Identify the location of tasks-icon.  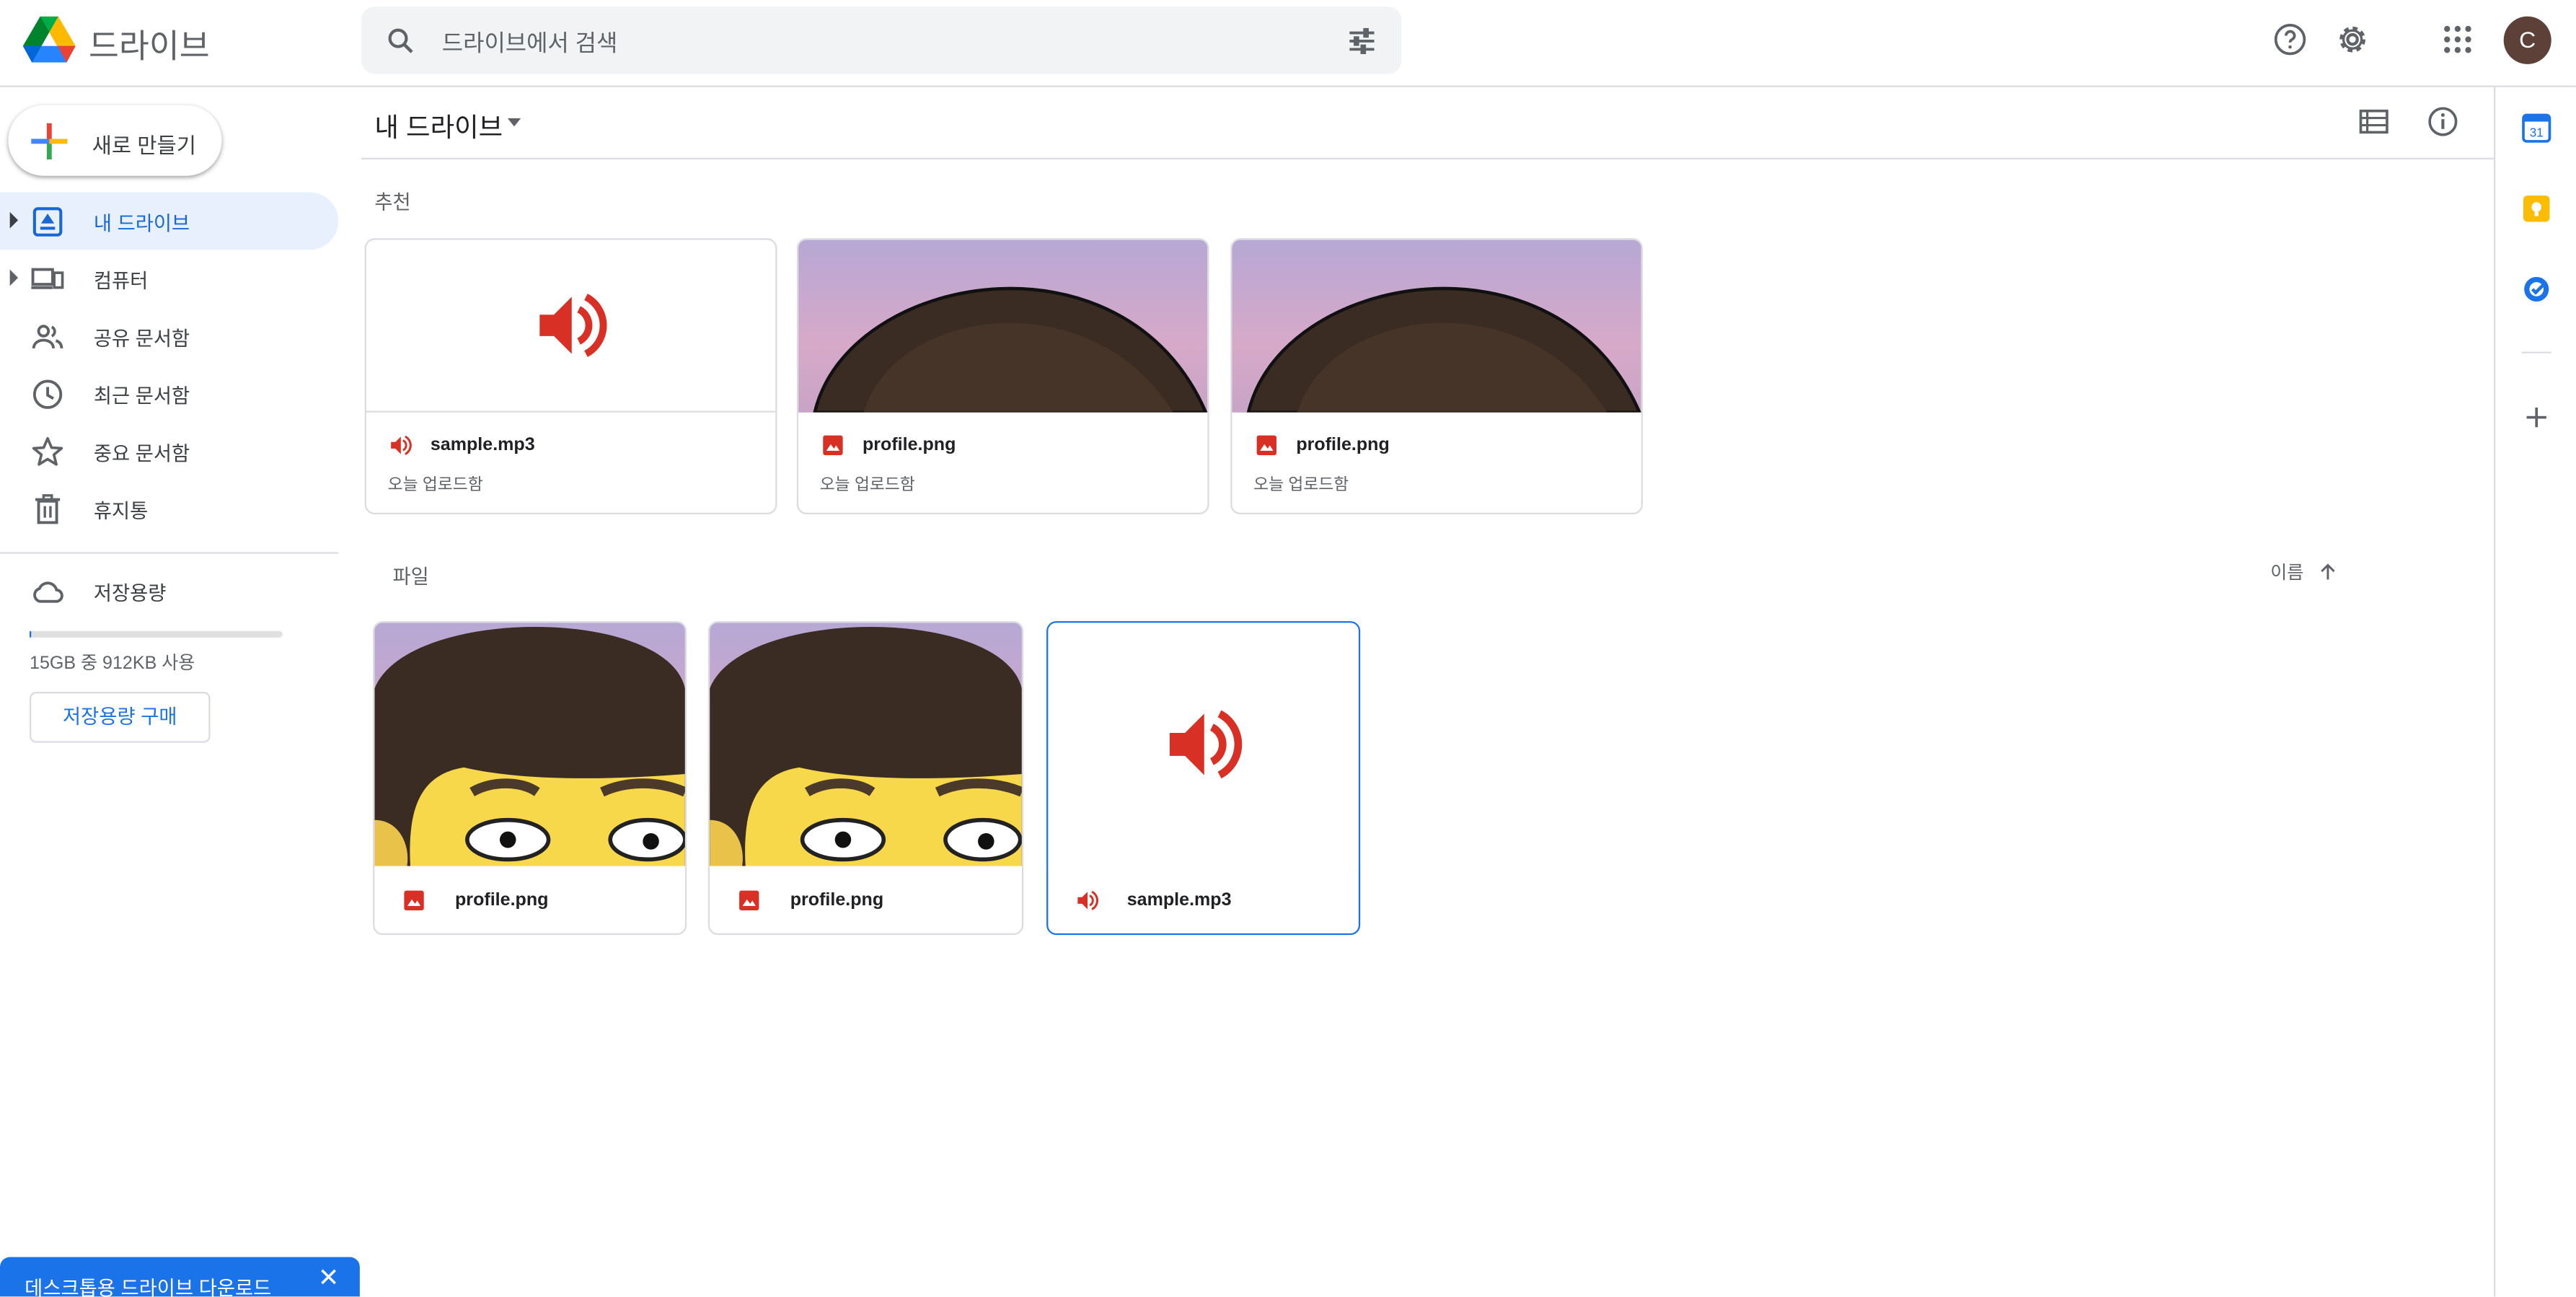
(2536, 289).